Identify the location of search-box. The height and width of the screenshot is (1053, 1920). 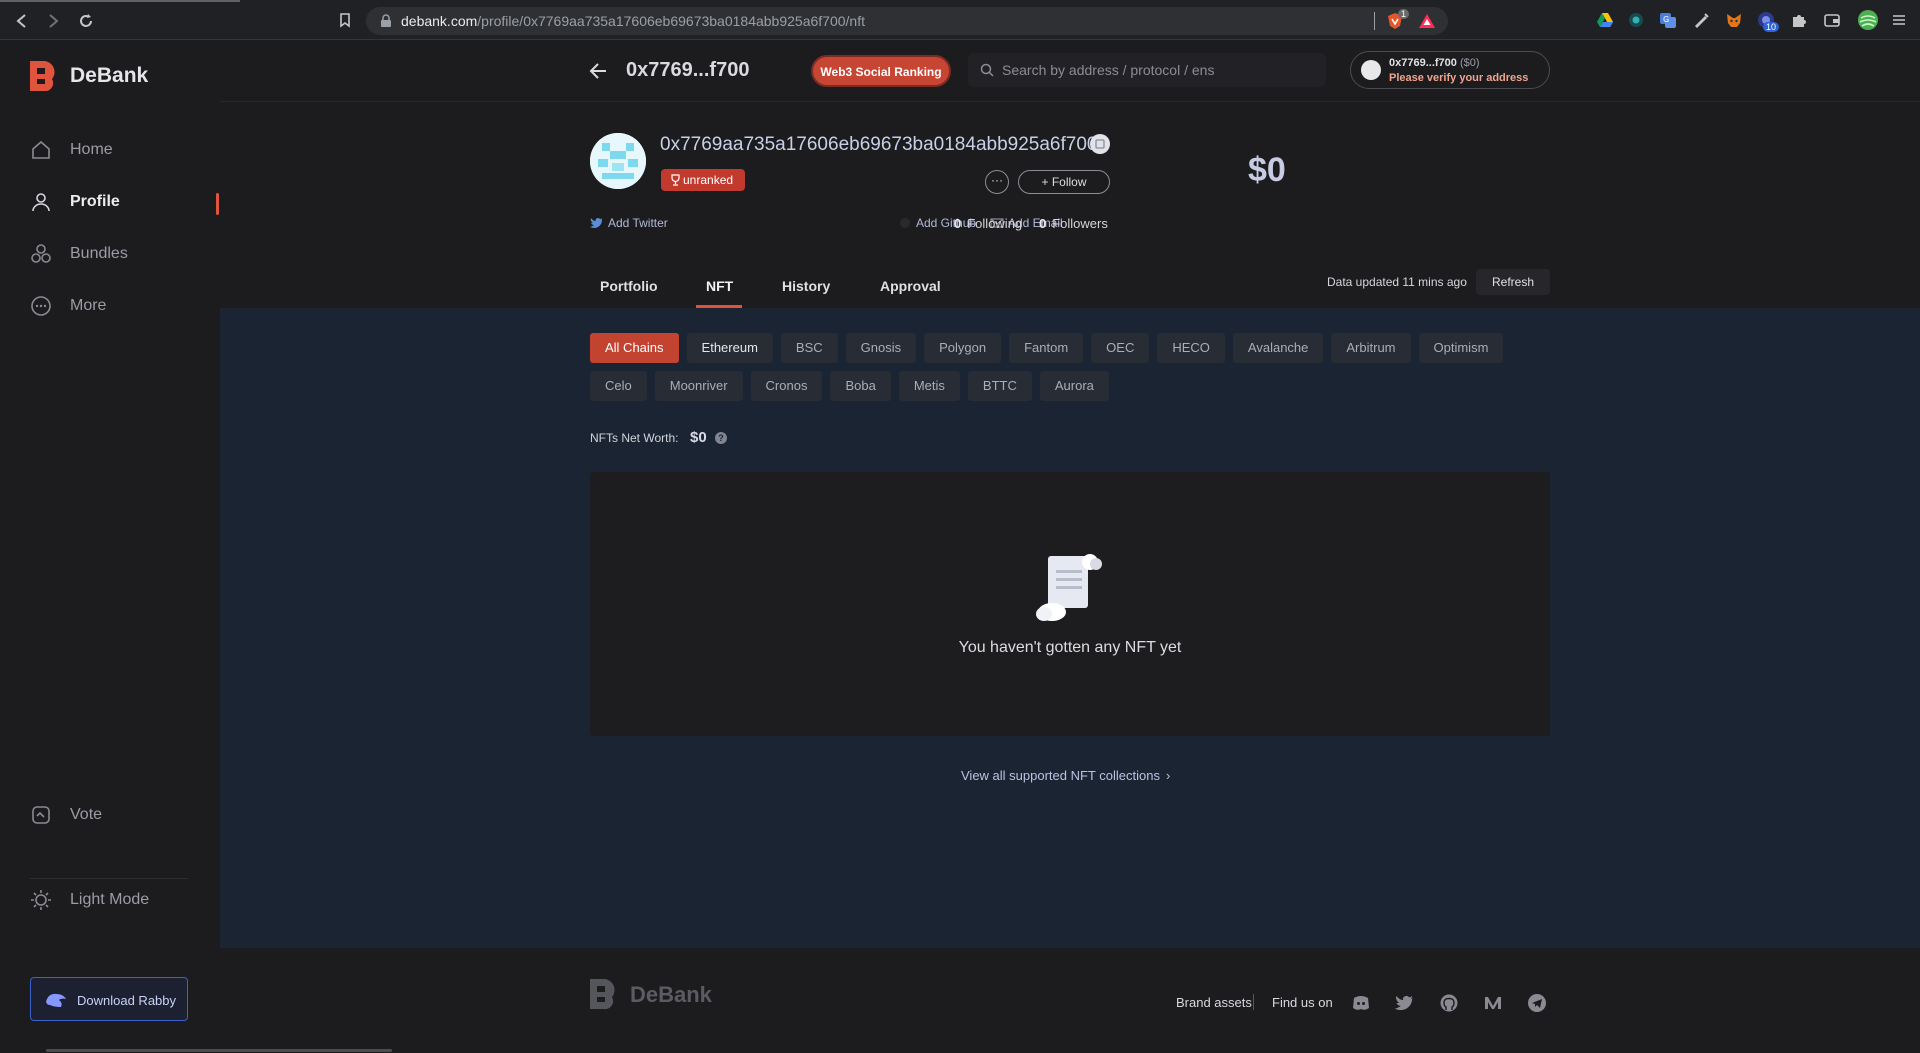
(1147, 70).